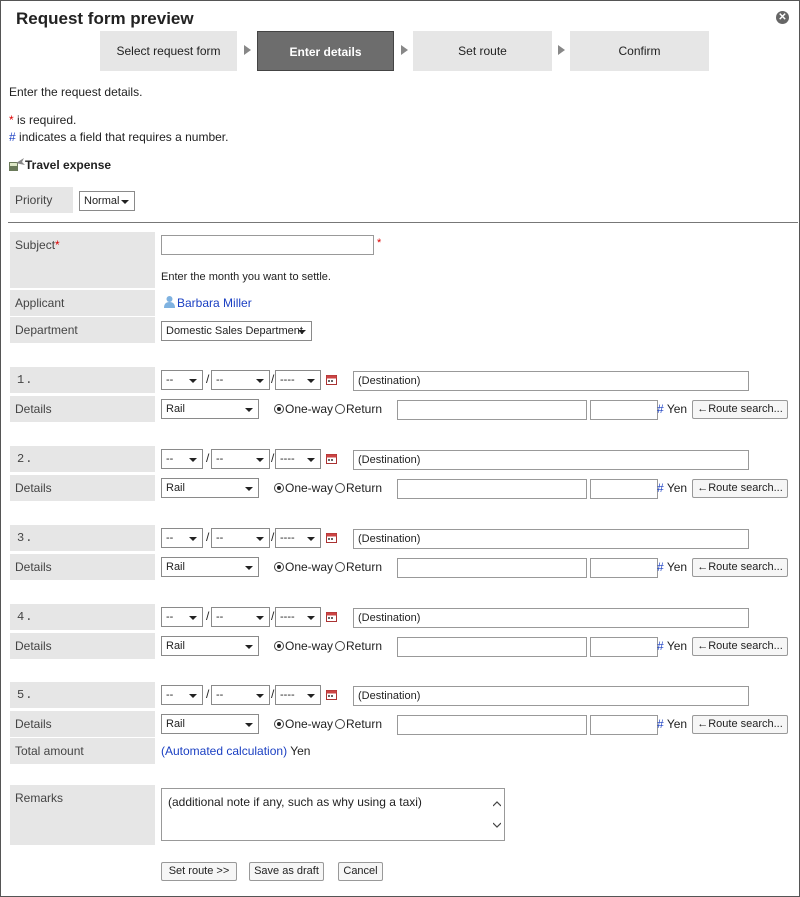 This screenshot has width=800, height=897. What do you see at coordinates (41, 200) in the screenshot?
I see `priority-label: Priority` at bounding box center [41, 200].